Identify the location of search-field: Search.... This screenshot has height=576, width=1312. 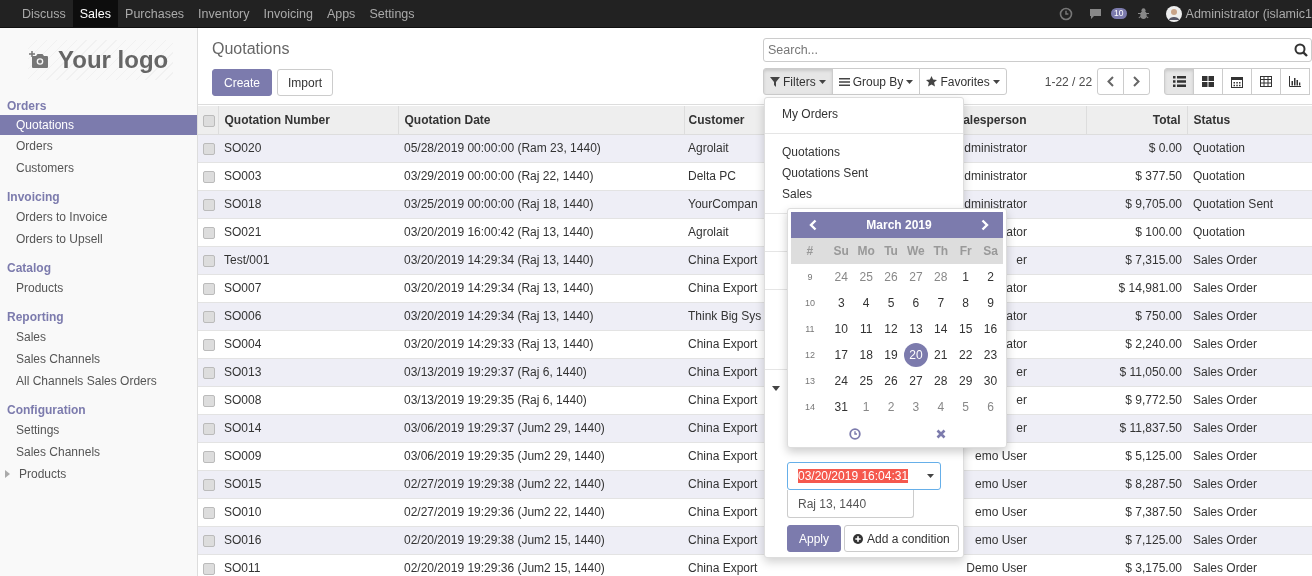
(1037, 50).